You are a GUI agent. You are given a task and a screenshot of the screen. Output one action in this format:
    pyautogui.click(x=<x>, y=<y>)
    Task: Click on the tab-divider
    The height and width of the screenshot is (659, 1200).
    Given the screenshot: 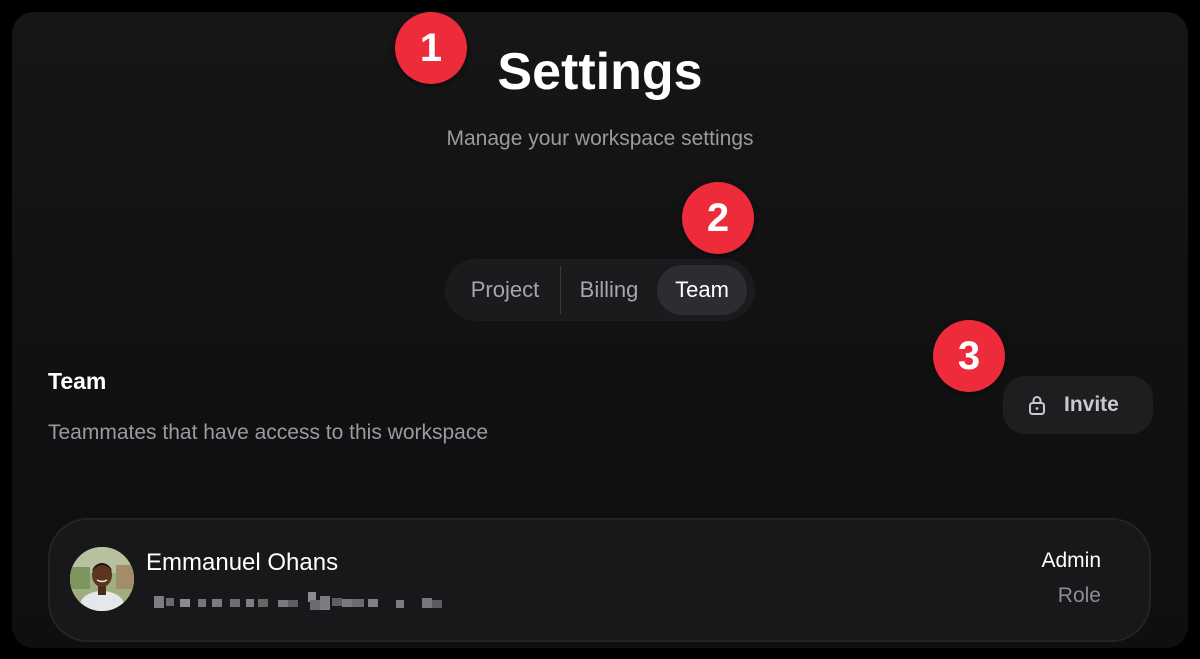 What is the action you would take?
    pyautogui.click(x=560, y=290)
    